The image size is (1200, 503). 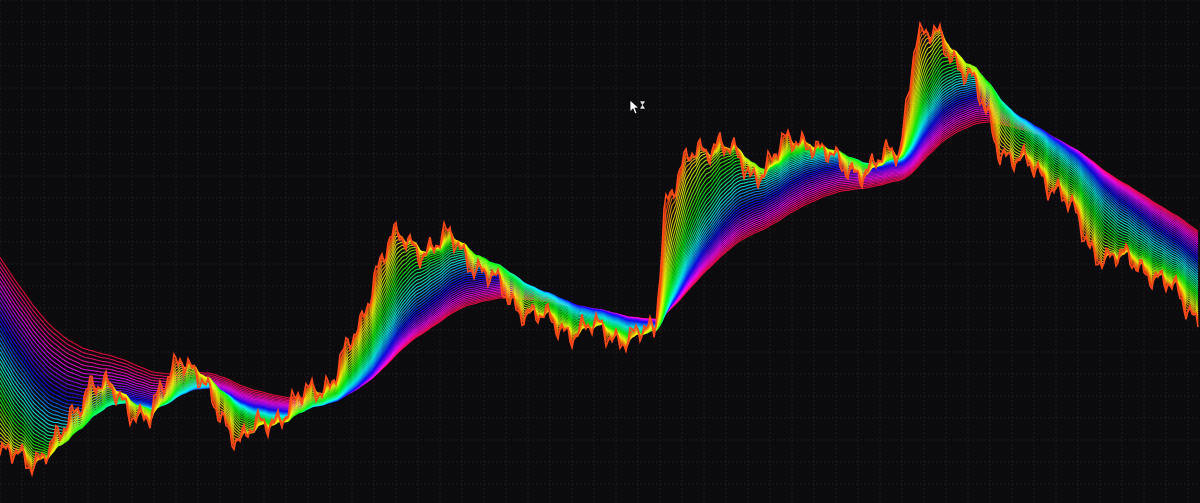 I want to click on busy-cursor-icon, so click(x=637, y=107).